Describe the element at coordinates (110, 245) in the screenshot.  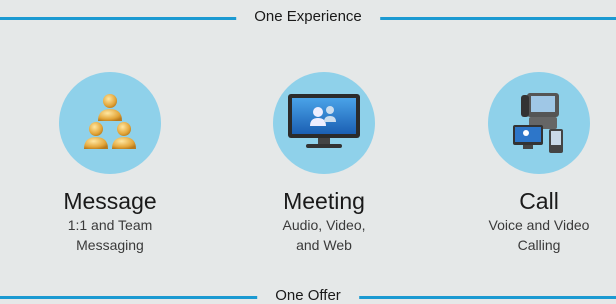
I see `offering-subtitle-line2: Messaging` at that location.